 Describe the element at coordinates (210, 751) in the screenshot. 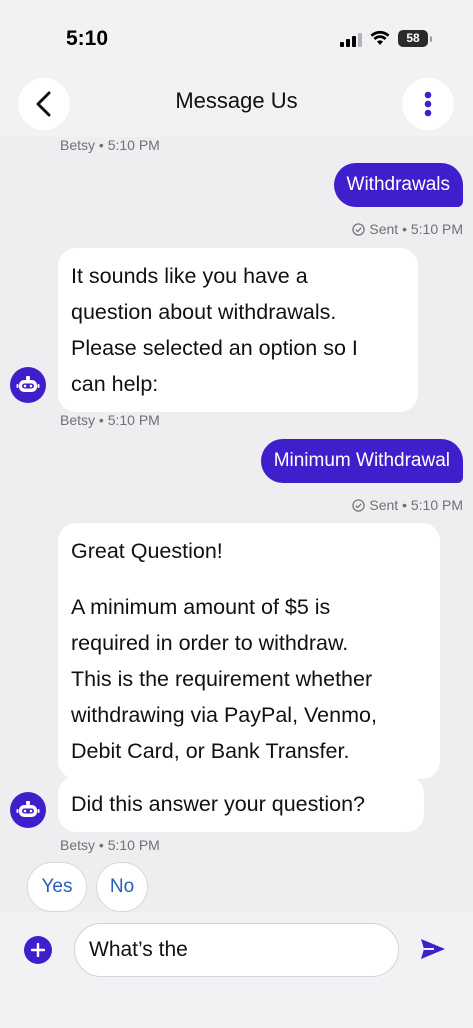

I see `bot-message-line: Debit Card, or Bank Transfer.` at that location.